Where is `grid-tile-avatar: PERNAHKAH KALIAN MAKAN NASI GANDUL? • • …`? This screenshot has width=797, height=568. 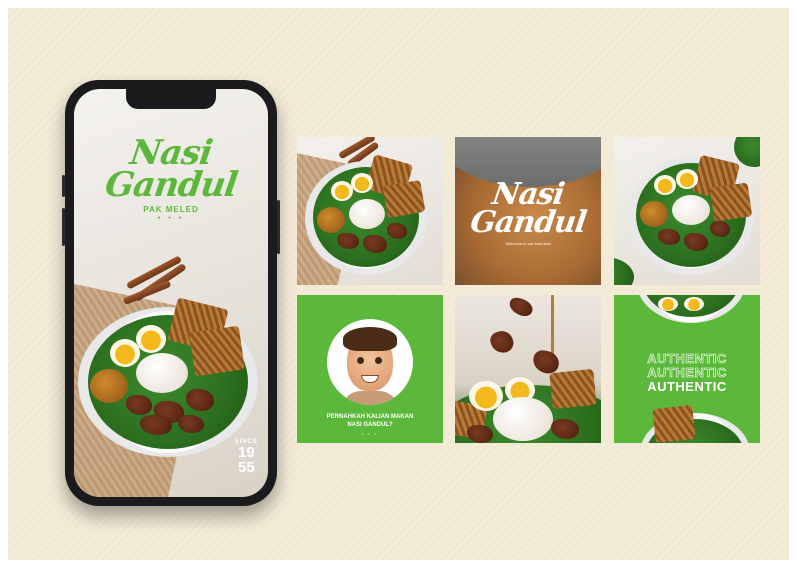 grid-tile-avatar: PERNAHKAH KALIAN MAKAN NASI GANDUL? • • … is located at coordinates (370, 369).